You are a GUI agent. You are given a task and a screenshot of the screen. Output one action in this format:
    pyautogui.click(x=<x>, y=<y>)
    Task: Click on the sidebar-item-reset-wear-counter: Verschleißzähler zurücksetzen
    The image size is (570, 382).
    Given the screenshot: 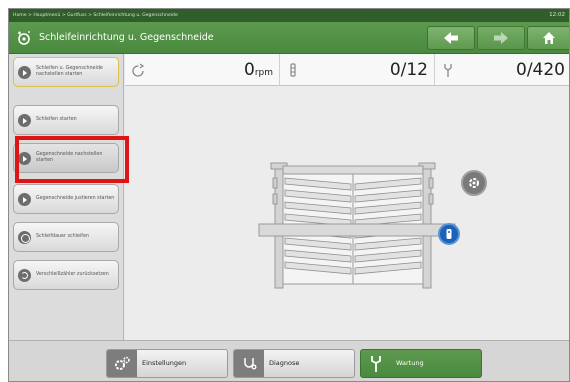 What is the action you would take?
    pyautogui.click(x=66, y=275)
    